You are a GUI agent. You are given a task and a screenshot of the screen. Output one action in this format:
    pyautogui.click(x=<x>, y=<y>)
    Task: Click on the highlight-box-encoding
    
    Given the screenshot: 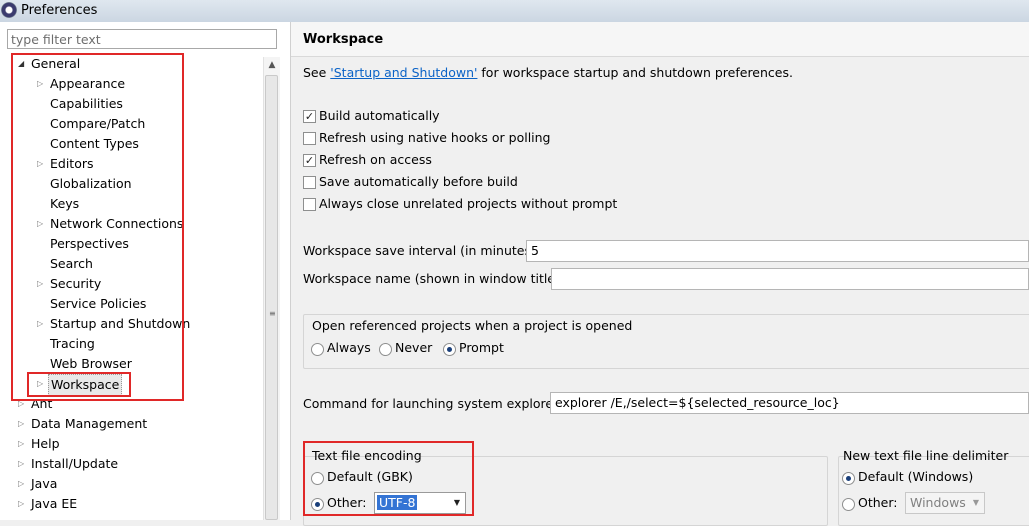 What is the action you would take?
    pyautogui.click(x=388, y=478)
    